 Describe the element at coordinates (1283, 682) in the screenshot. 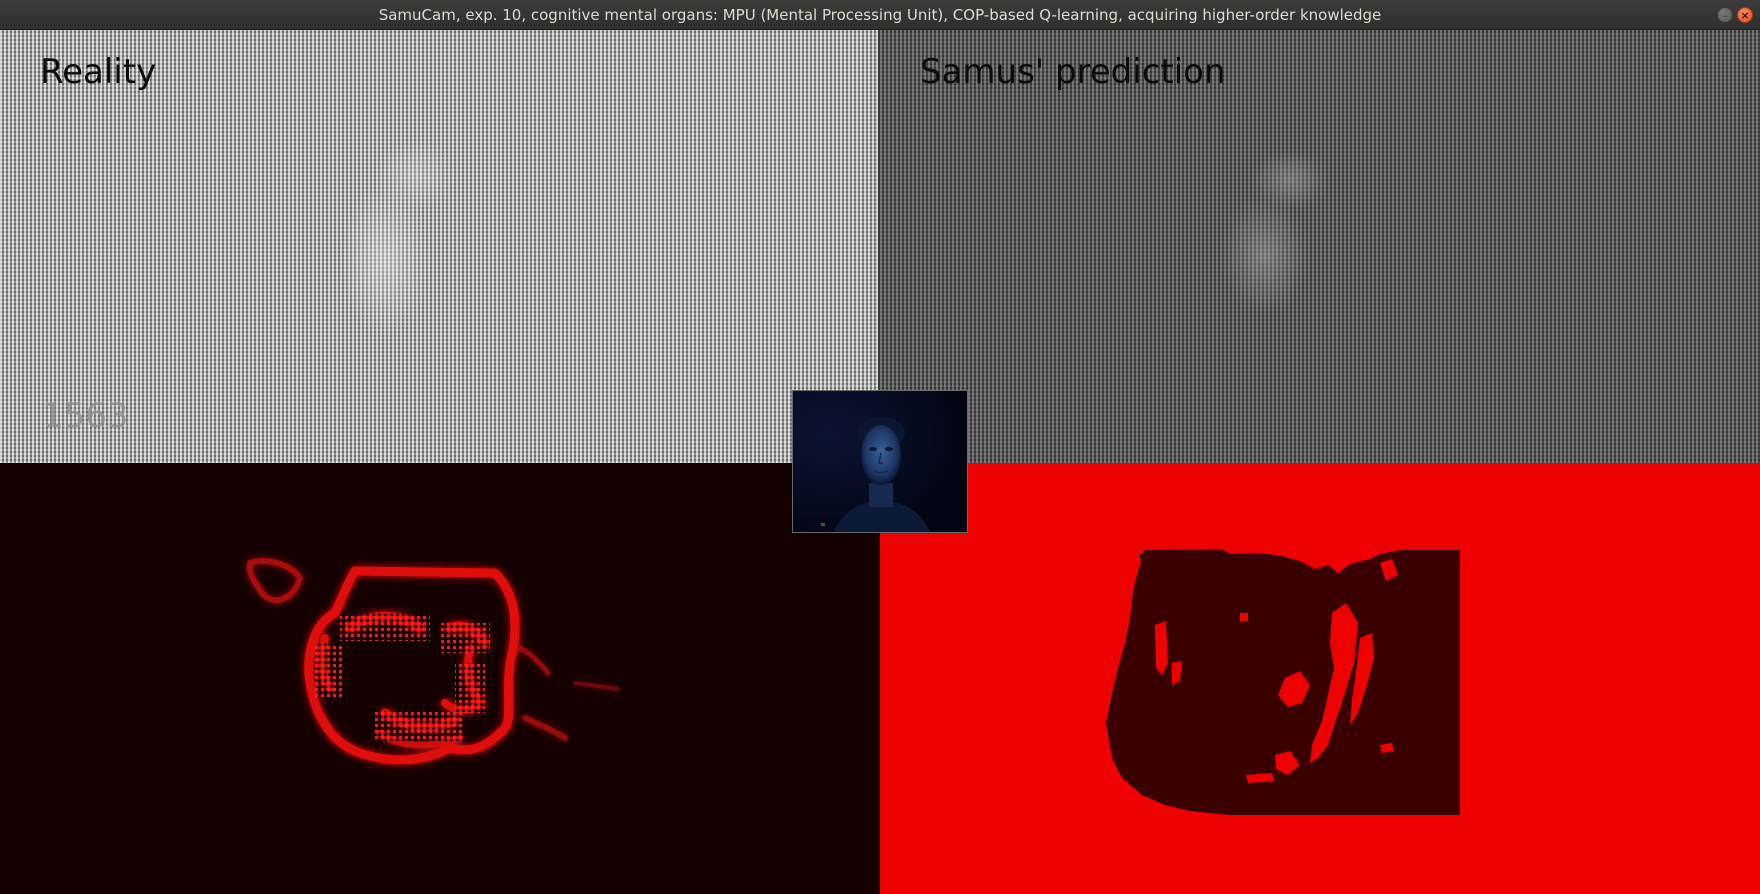

I see `segmentation-image` at that location.